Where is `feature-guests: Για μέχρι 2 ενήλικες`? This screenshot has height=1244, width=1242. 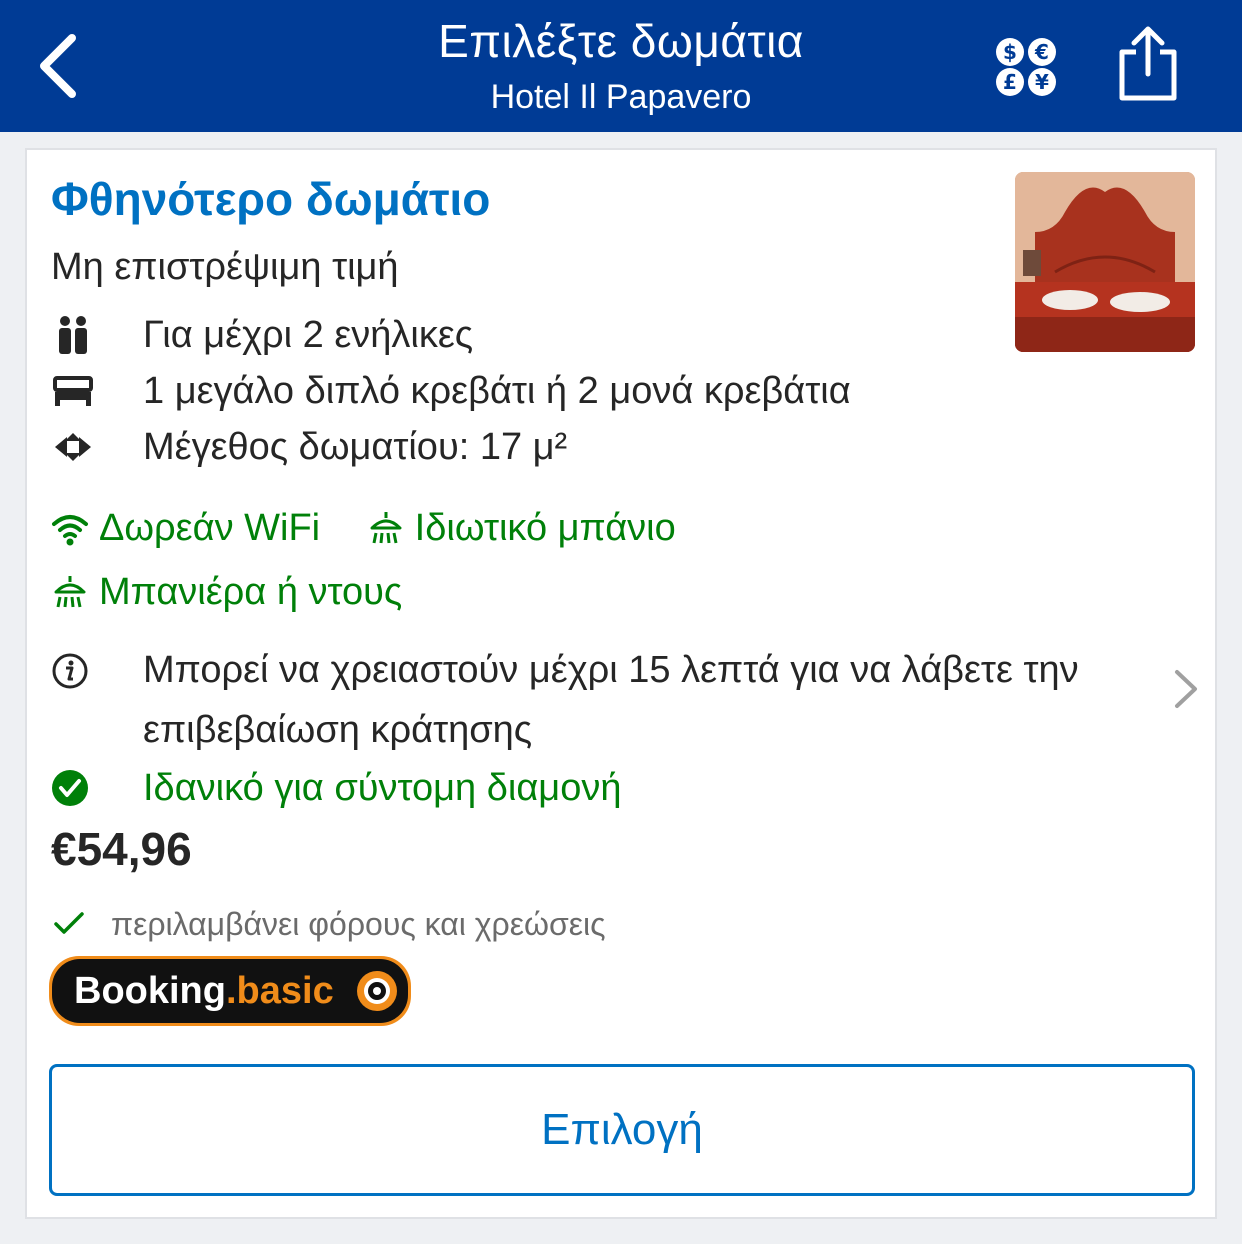 feature-guests: Για μέχρι 2 ενήλικες is located at coordinates (262, 335).